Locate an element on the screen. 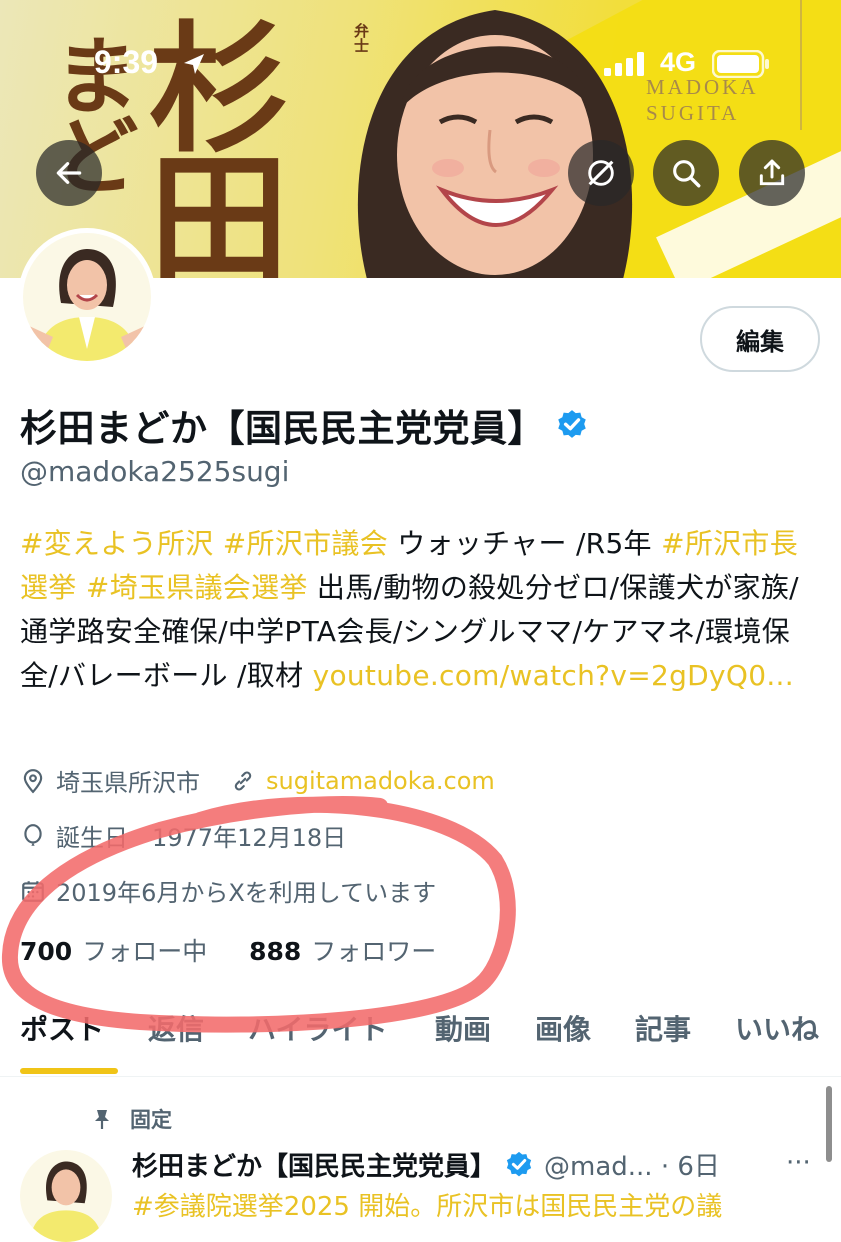 Image resolution: width=841 pixels, height=1242 pixels. profile-location: 埼玉県所沢市 is located at coordinates (128, 783).